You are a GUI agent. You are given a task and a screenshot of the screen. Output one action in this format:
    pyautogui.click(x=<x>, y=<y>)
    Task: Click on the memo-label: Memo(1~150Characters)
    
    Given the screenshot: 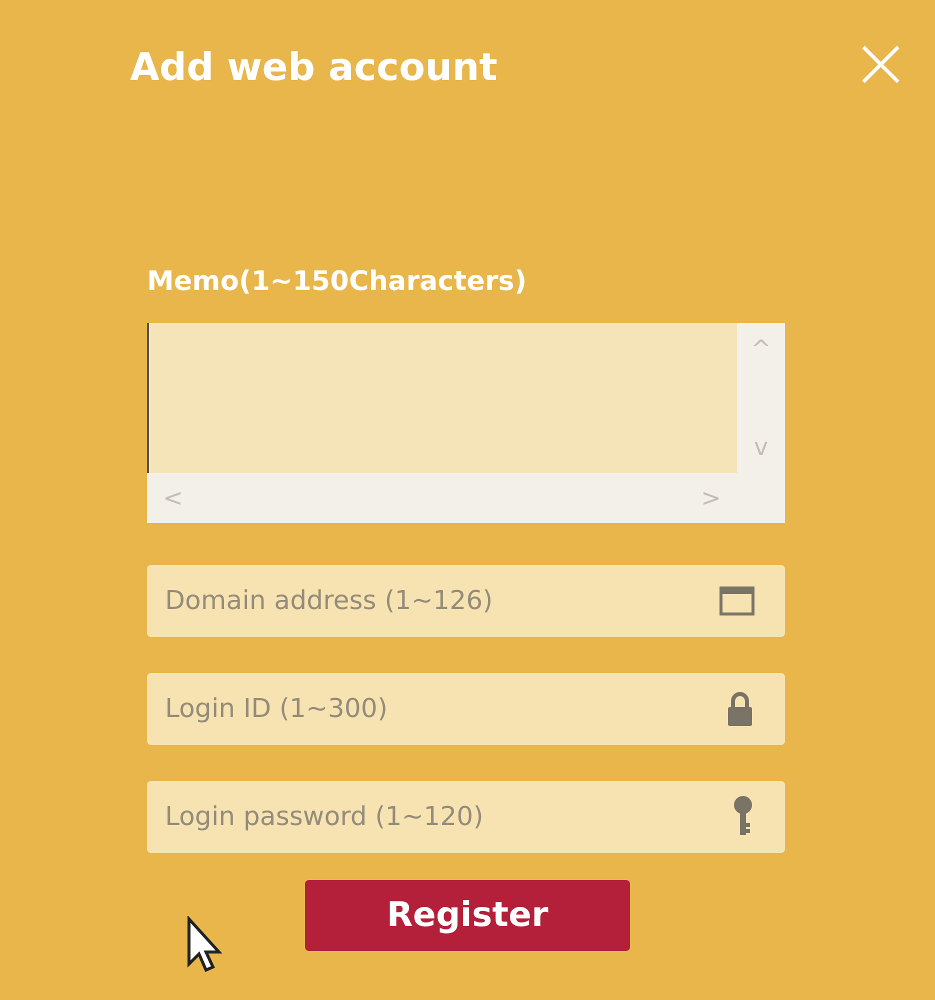 What is the action you would take?
    pyautogui.click(x=337, y=281)
    